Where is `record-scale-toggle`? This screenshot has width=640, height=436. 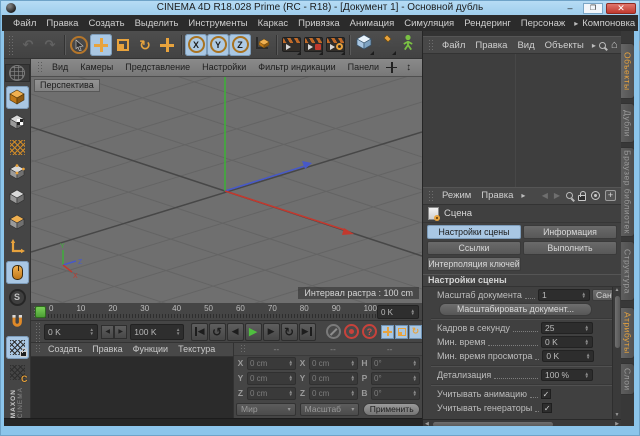
record-scale-toggle is located at coordinates (401, 331).